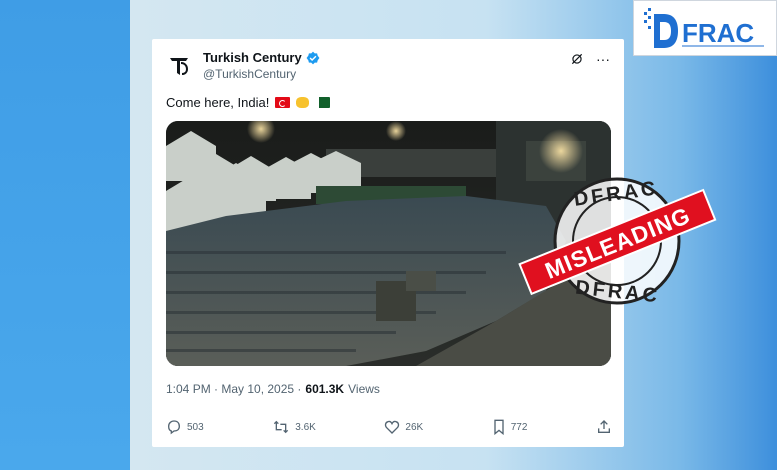 The image size is (777, 470). I want to click on tweet-meta: 1:04 PM · May 10, 2025 · 601.3K Views, so click(273, 389).